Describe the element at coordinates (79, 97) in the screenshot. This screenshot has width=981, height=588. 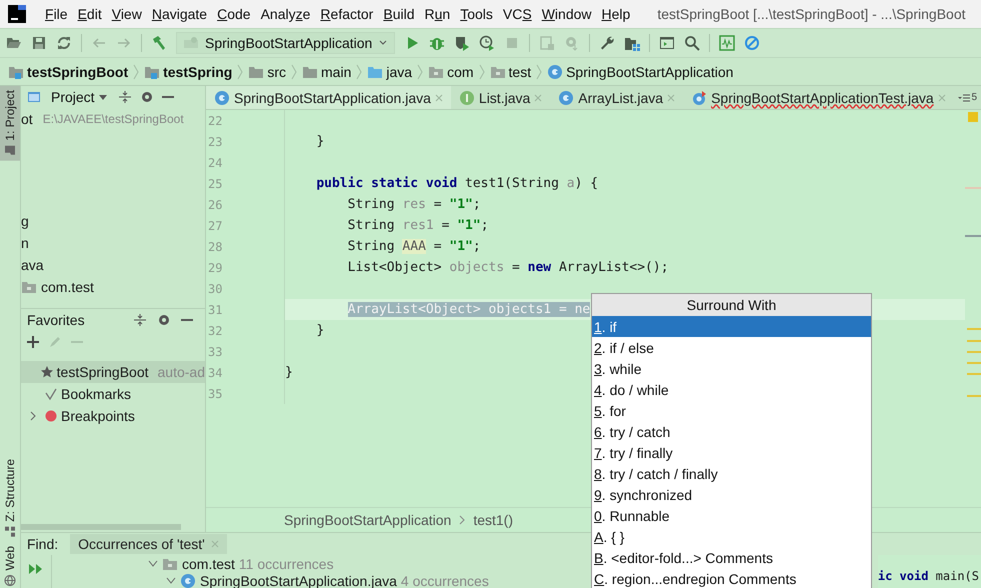
I see `view-selector: Project` at that location.